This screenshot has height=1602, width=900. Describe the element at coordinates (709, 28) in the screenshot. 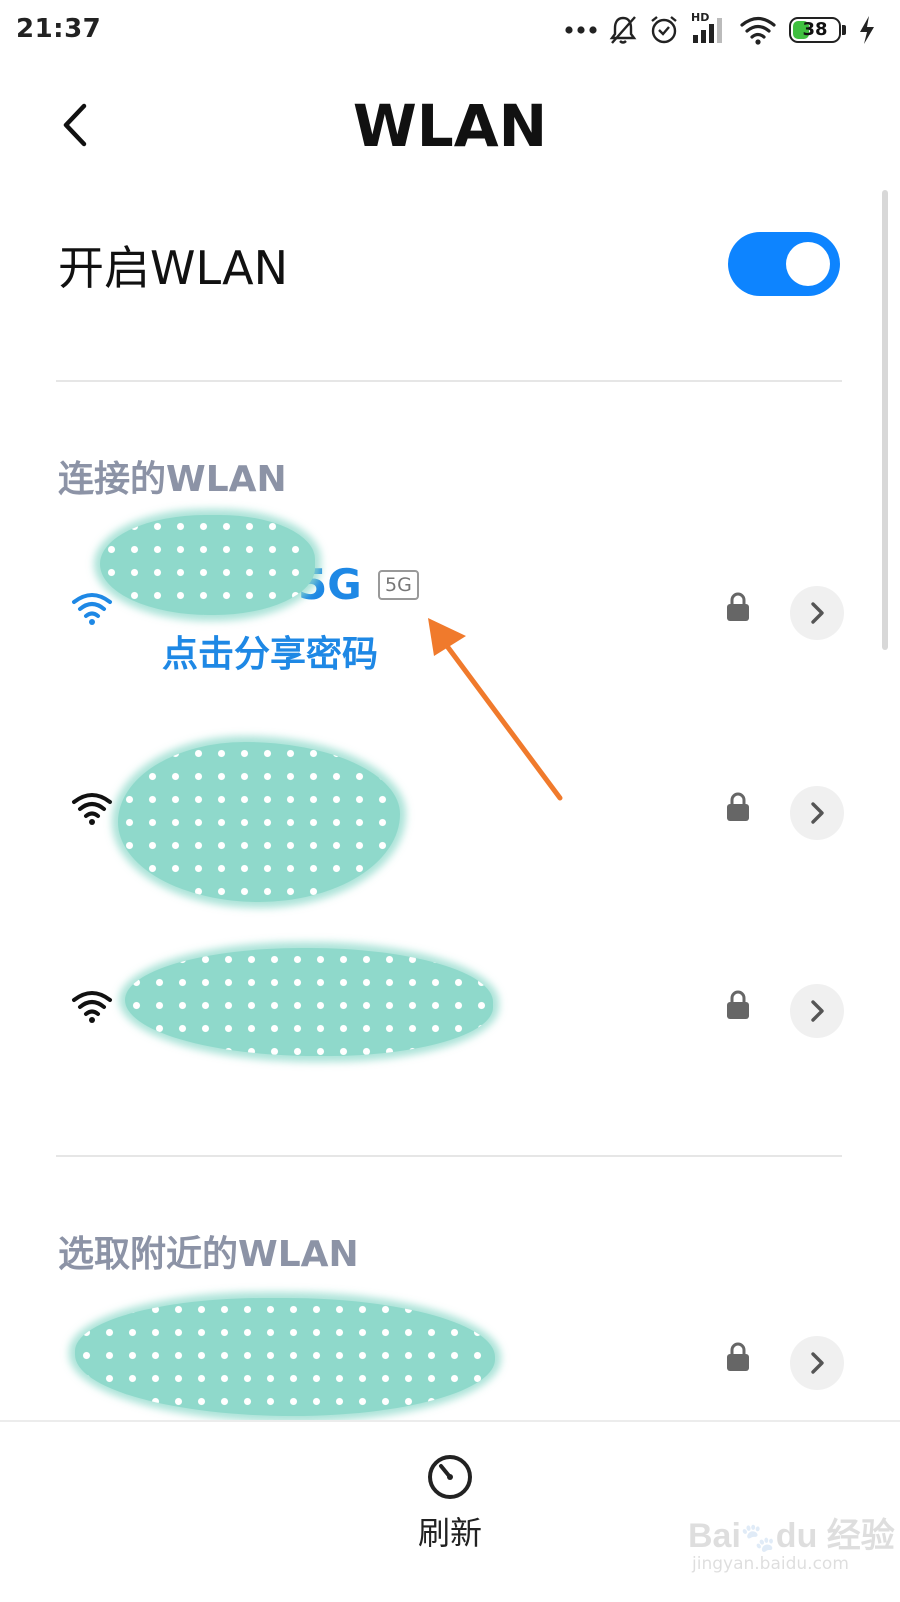

I see `cellular-signal-icon: HD` at that location.